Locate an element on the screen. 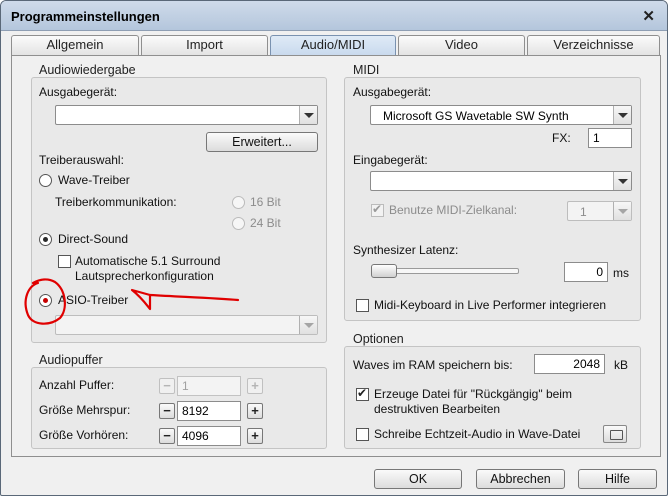 The height and width of the screenshot is (499, 672). realtime-audio-label: Schreibe Echtzeit-Audio in Wave-Datei is located at coordinates (477, 434).